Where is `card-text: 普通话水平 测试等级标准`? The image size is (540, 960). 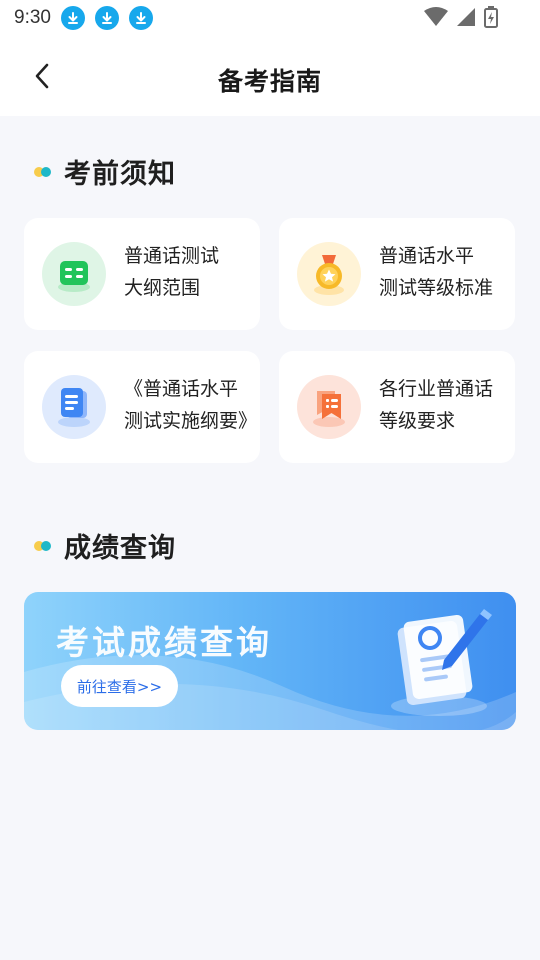
card-text: 普通话水平 测试等级标准 is located at coordinates (444, 272).